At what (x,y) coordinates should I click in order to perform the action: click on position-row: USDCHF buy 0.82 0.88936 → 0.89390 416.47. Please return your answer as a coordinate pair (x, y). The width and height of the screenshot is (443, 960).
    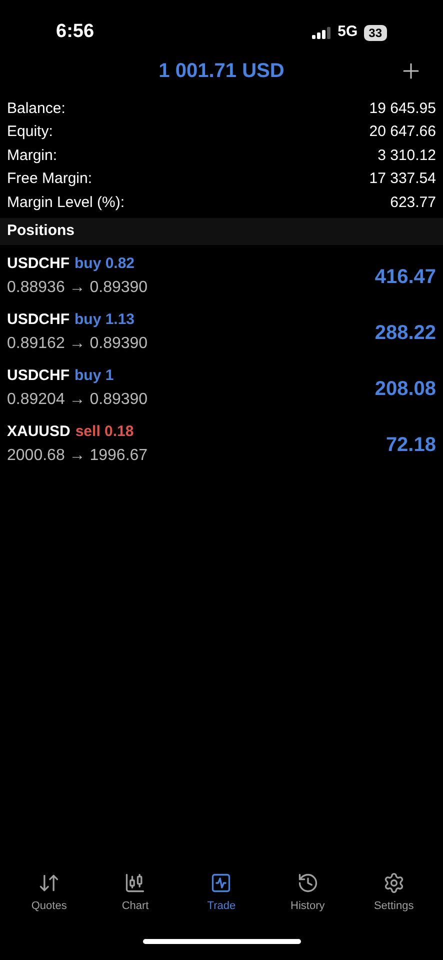
    Looking at the image, I should click on (221, 276).